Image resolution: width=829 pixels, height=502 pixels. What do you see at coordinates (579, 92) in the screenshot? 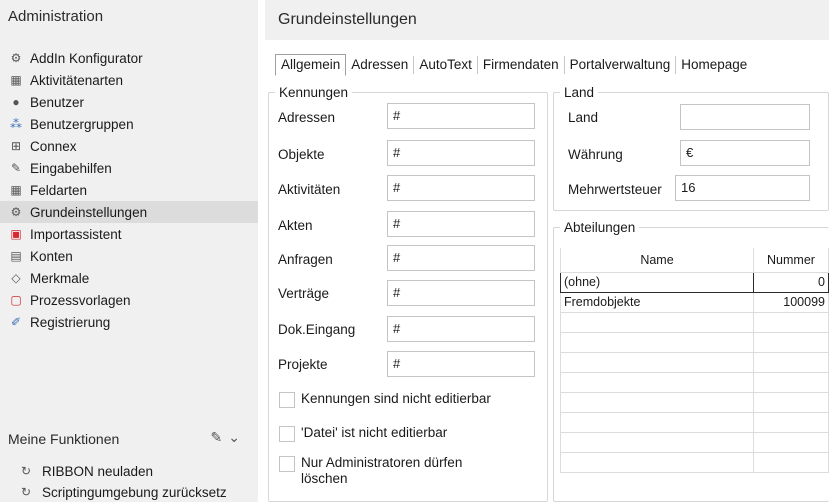
I see `land-legend: Land` at bounding box center [579, 92].